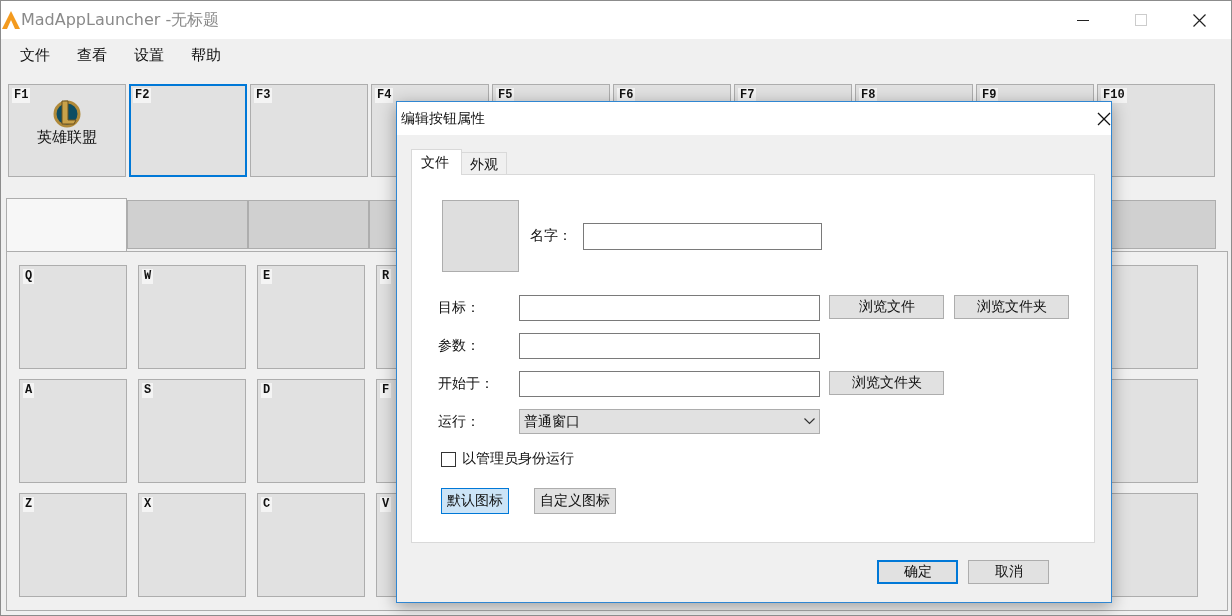 The height and width of the screenshot is (616, 1232). Describe the element at coordinates (148, 504) in the screenshot. I see `key-label: X` at that location.